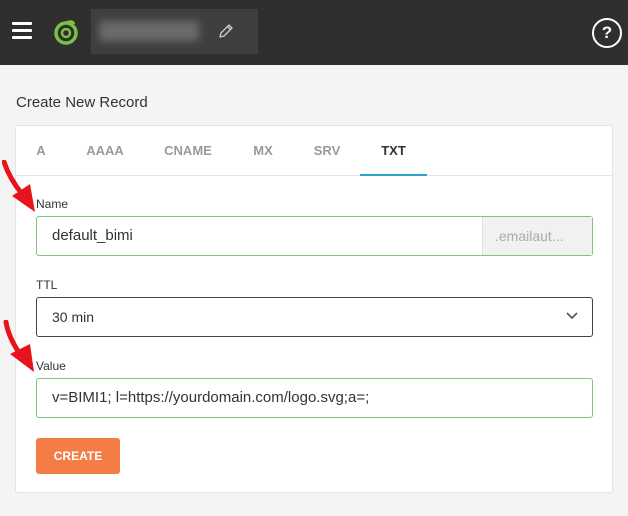  I want to click on domain-name-redacted, so click(149, 31).